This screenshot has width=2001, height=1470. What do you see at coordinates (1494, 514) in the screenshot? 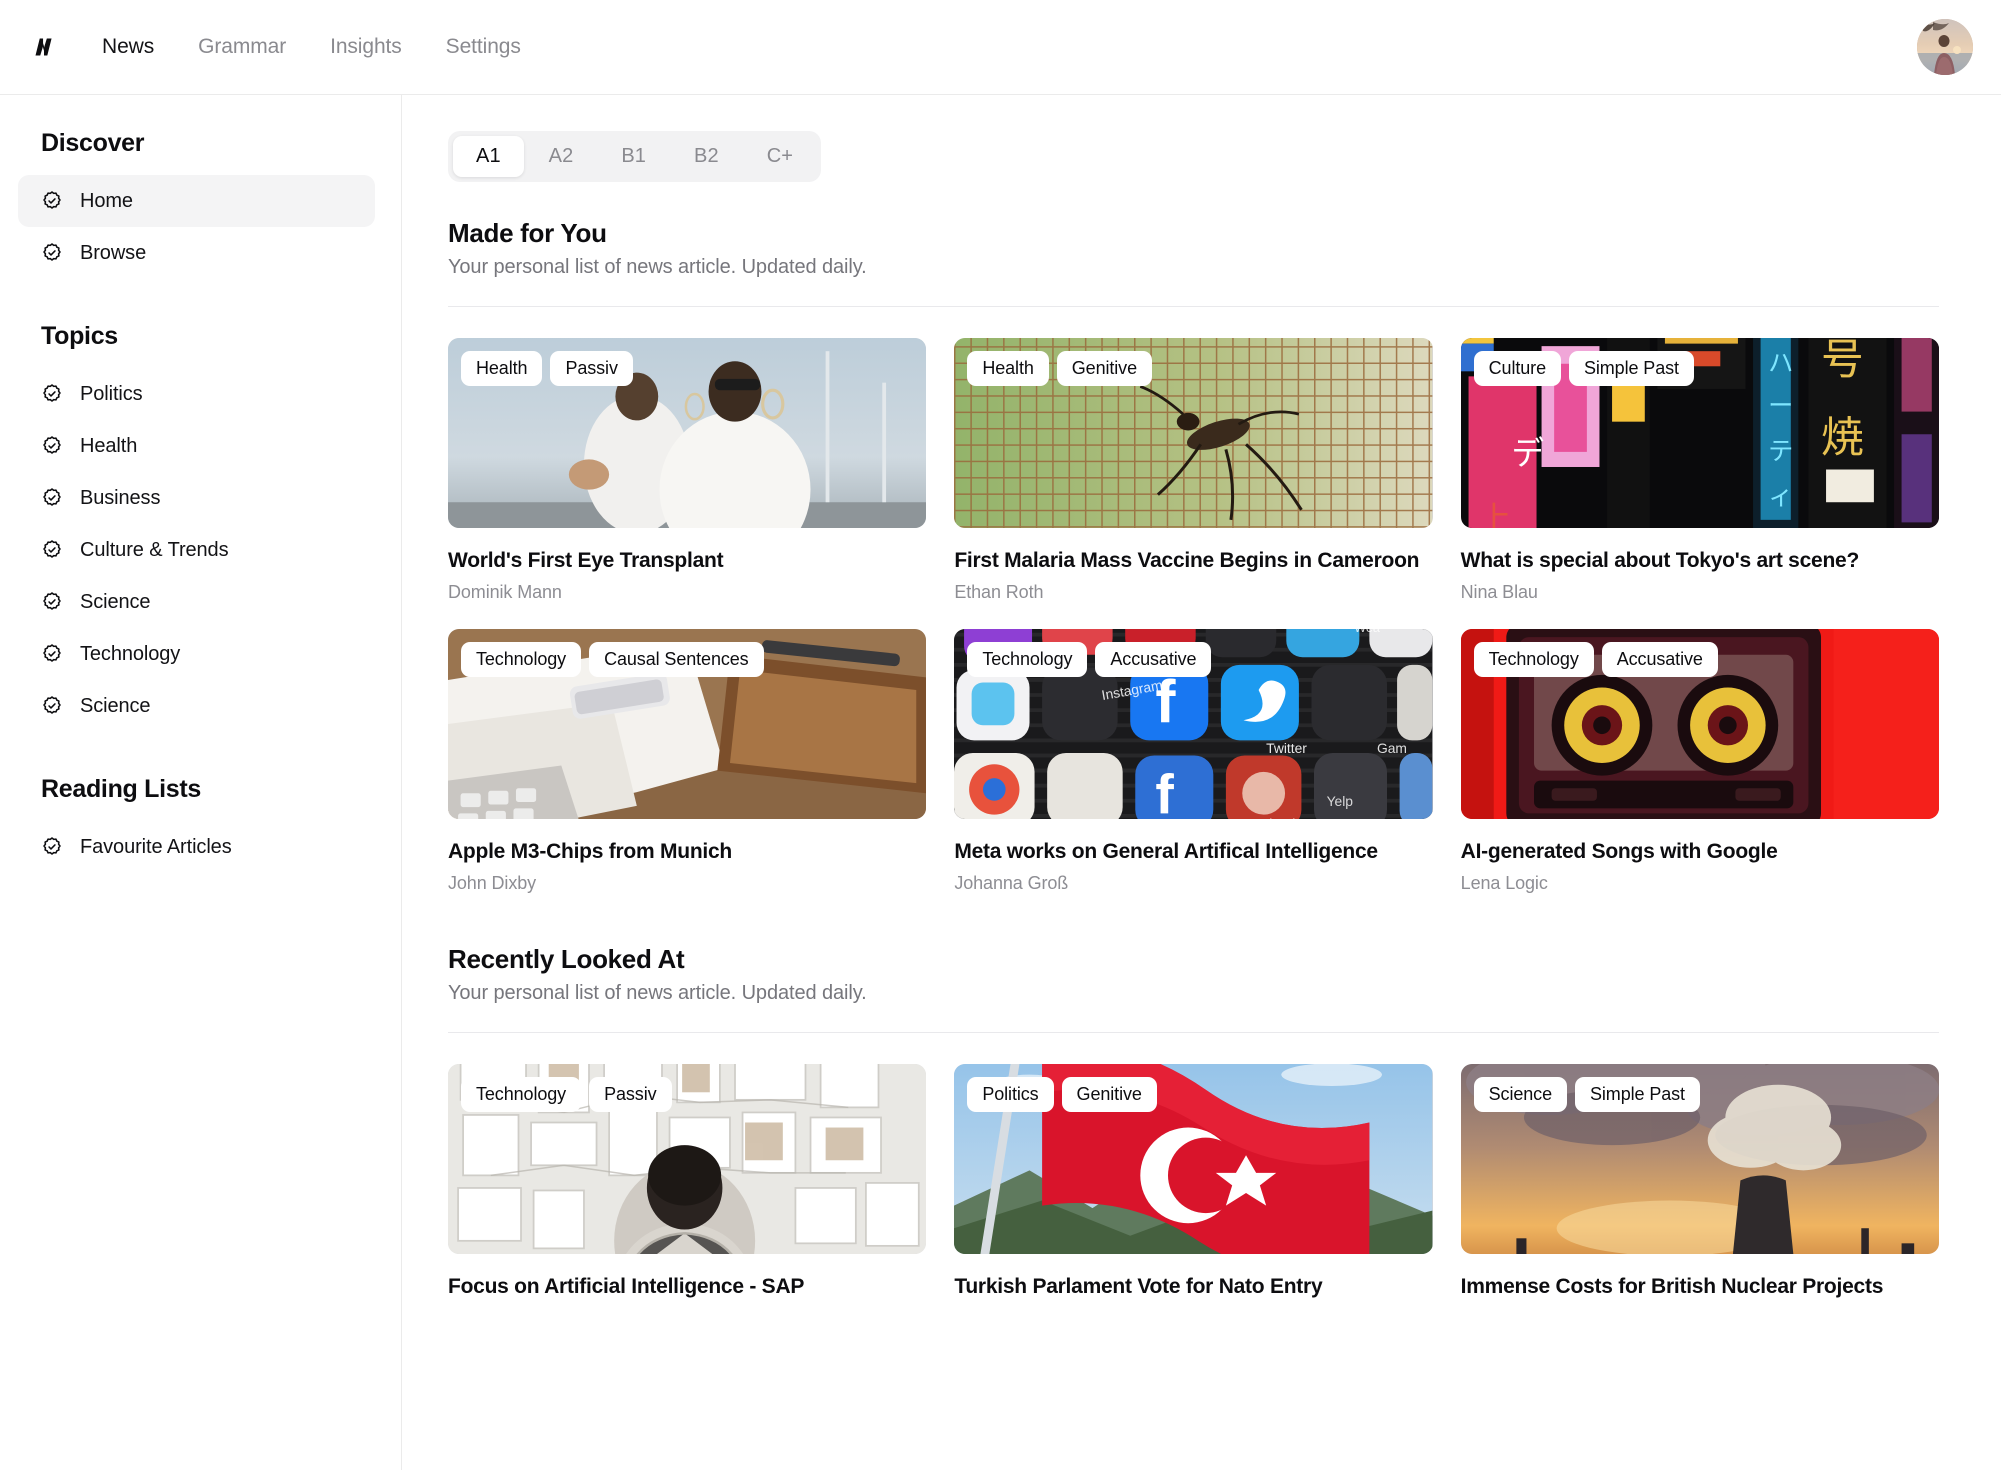
I see `svg-text: 上` at bounding box center [1494, 514].